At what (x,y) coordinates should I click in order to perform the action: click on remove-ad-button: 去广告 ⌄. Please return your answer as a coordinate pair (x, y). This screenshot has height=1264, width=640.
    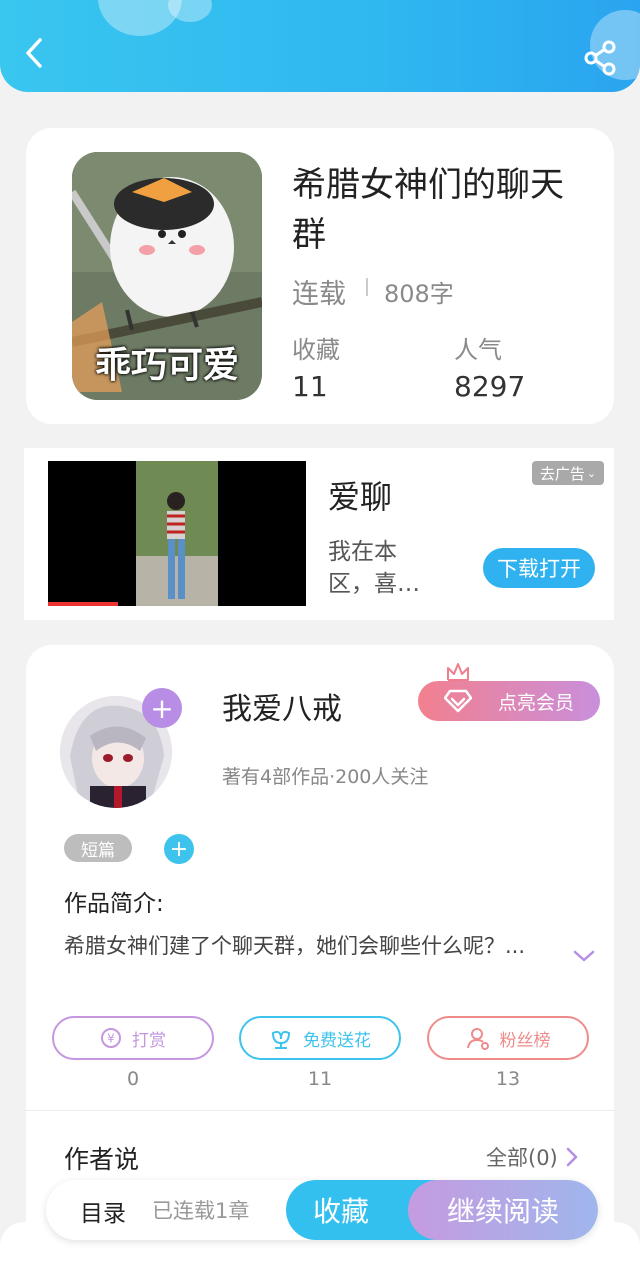
    Looking at the image, I should click on (568, 473).